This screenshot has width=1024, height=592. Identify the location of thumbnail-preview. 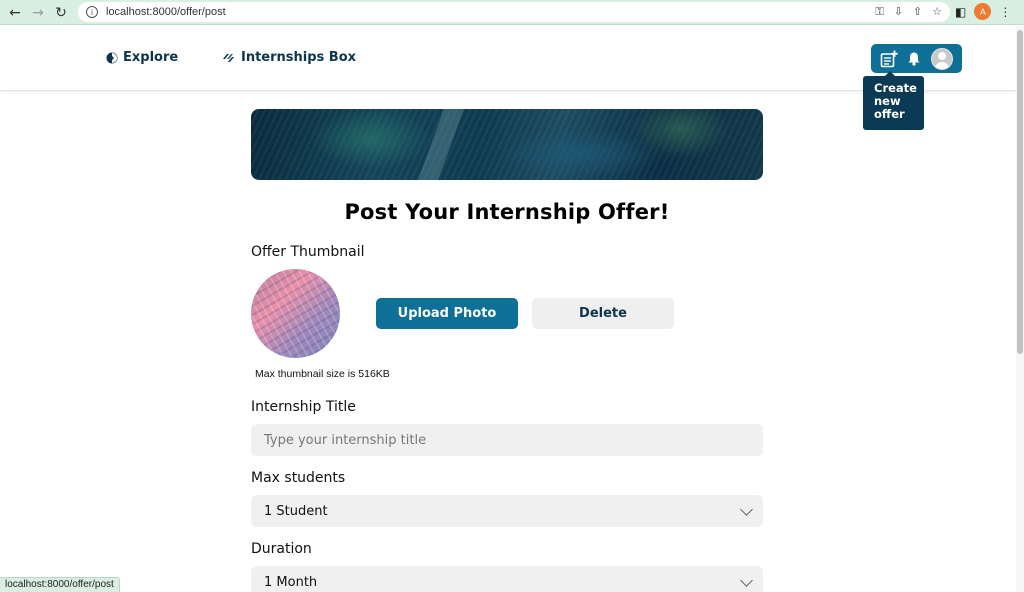
(295, 313).